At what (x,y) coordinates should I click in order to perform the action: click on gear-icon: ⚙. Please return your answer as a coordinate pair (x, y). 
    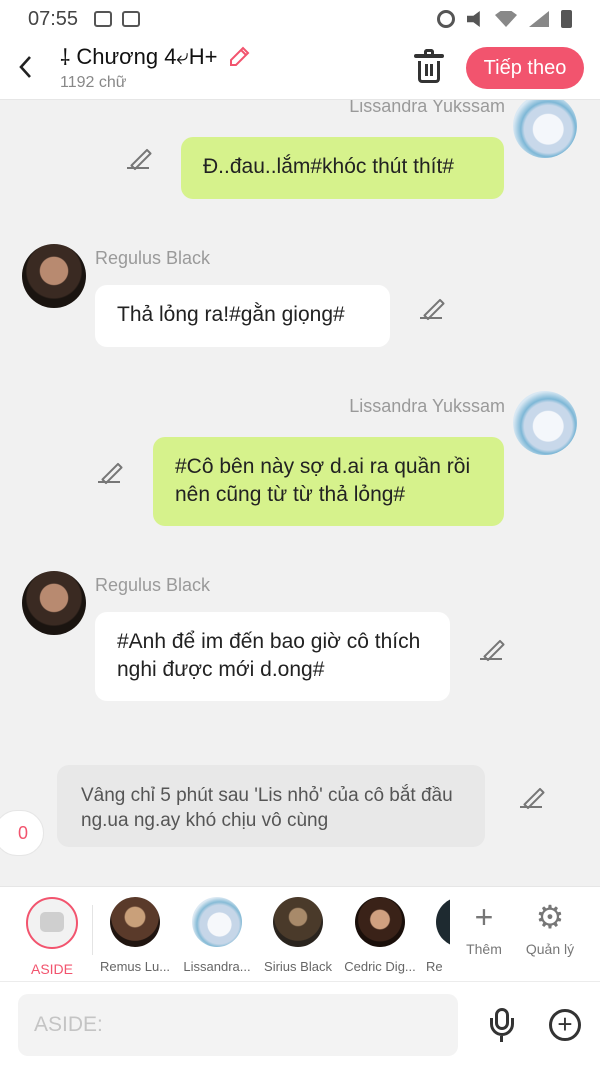
    Looking at the image, I should click on (550, 917).